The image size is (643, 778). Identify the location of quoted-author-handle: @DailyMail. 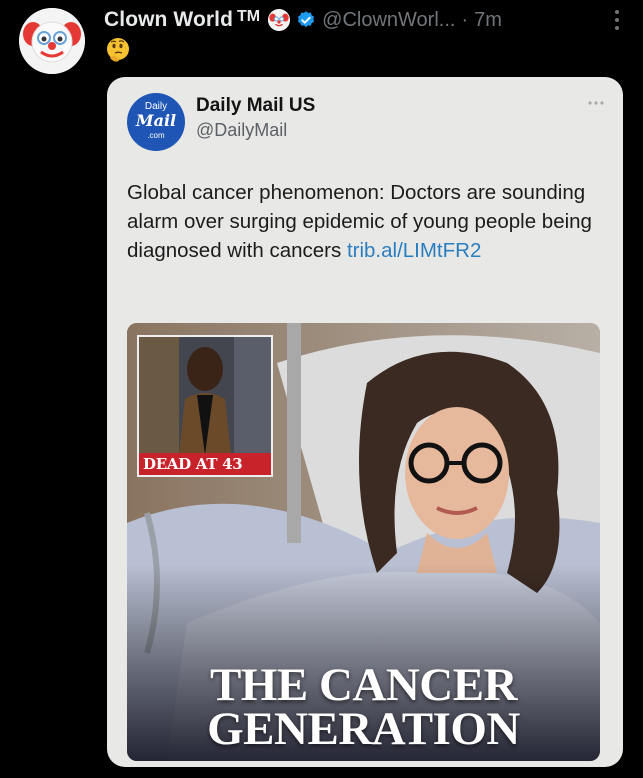
(241, 130).